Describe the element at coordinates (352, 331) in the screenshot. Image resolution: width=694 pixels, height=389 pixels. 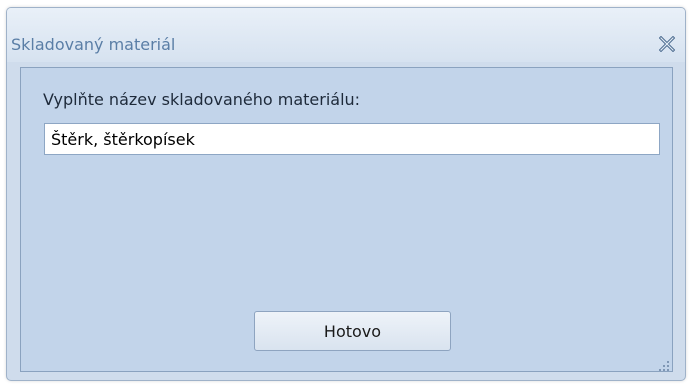
I see `done-button: Hotovo` at that location.